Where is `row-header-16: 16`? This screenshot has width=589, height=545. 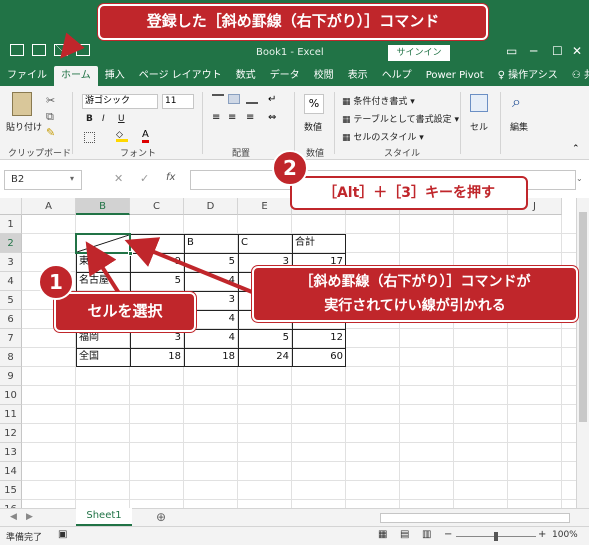 row-header-16: 16 is located at coordinates (11, 504).